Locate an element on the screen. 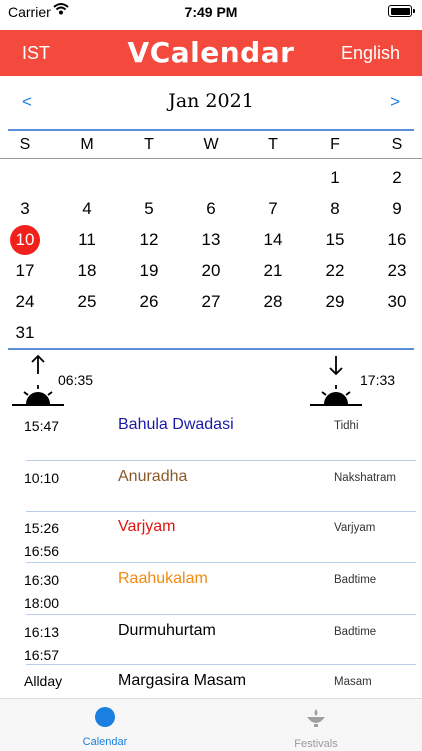 The width and height of the screenshot is (422, 751). calendar-tab-icon is located at coordinates (105, 717).